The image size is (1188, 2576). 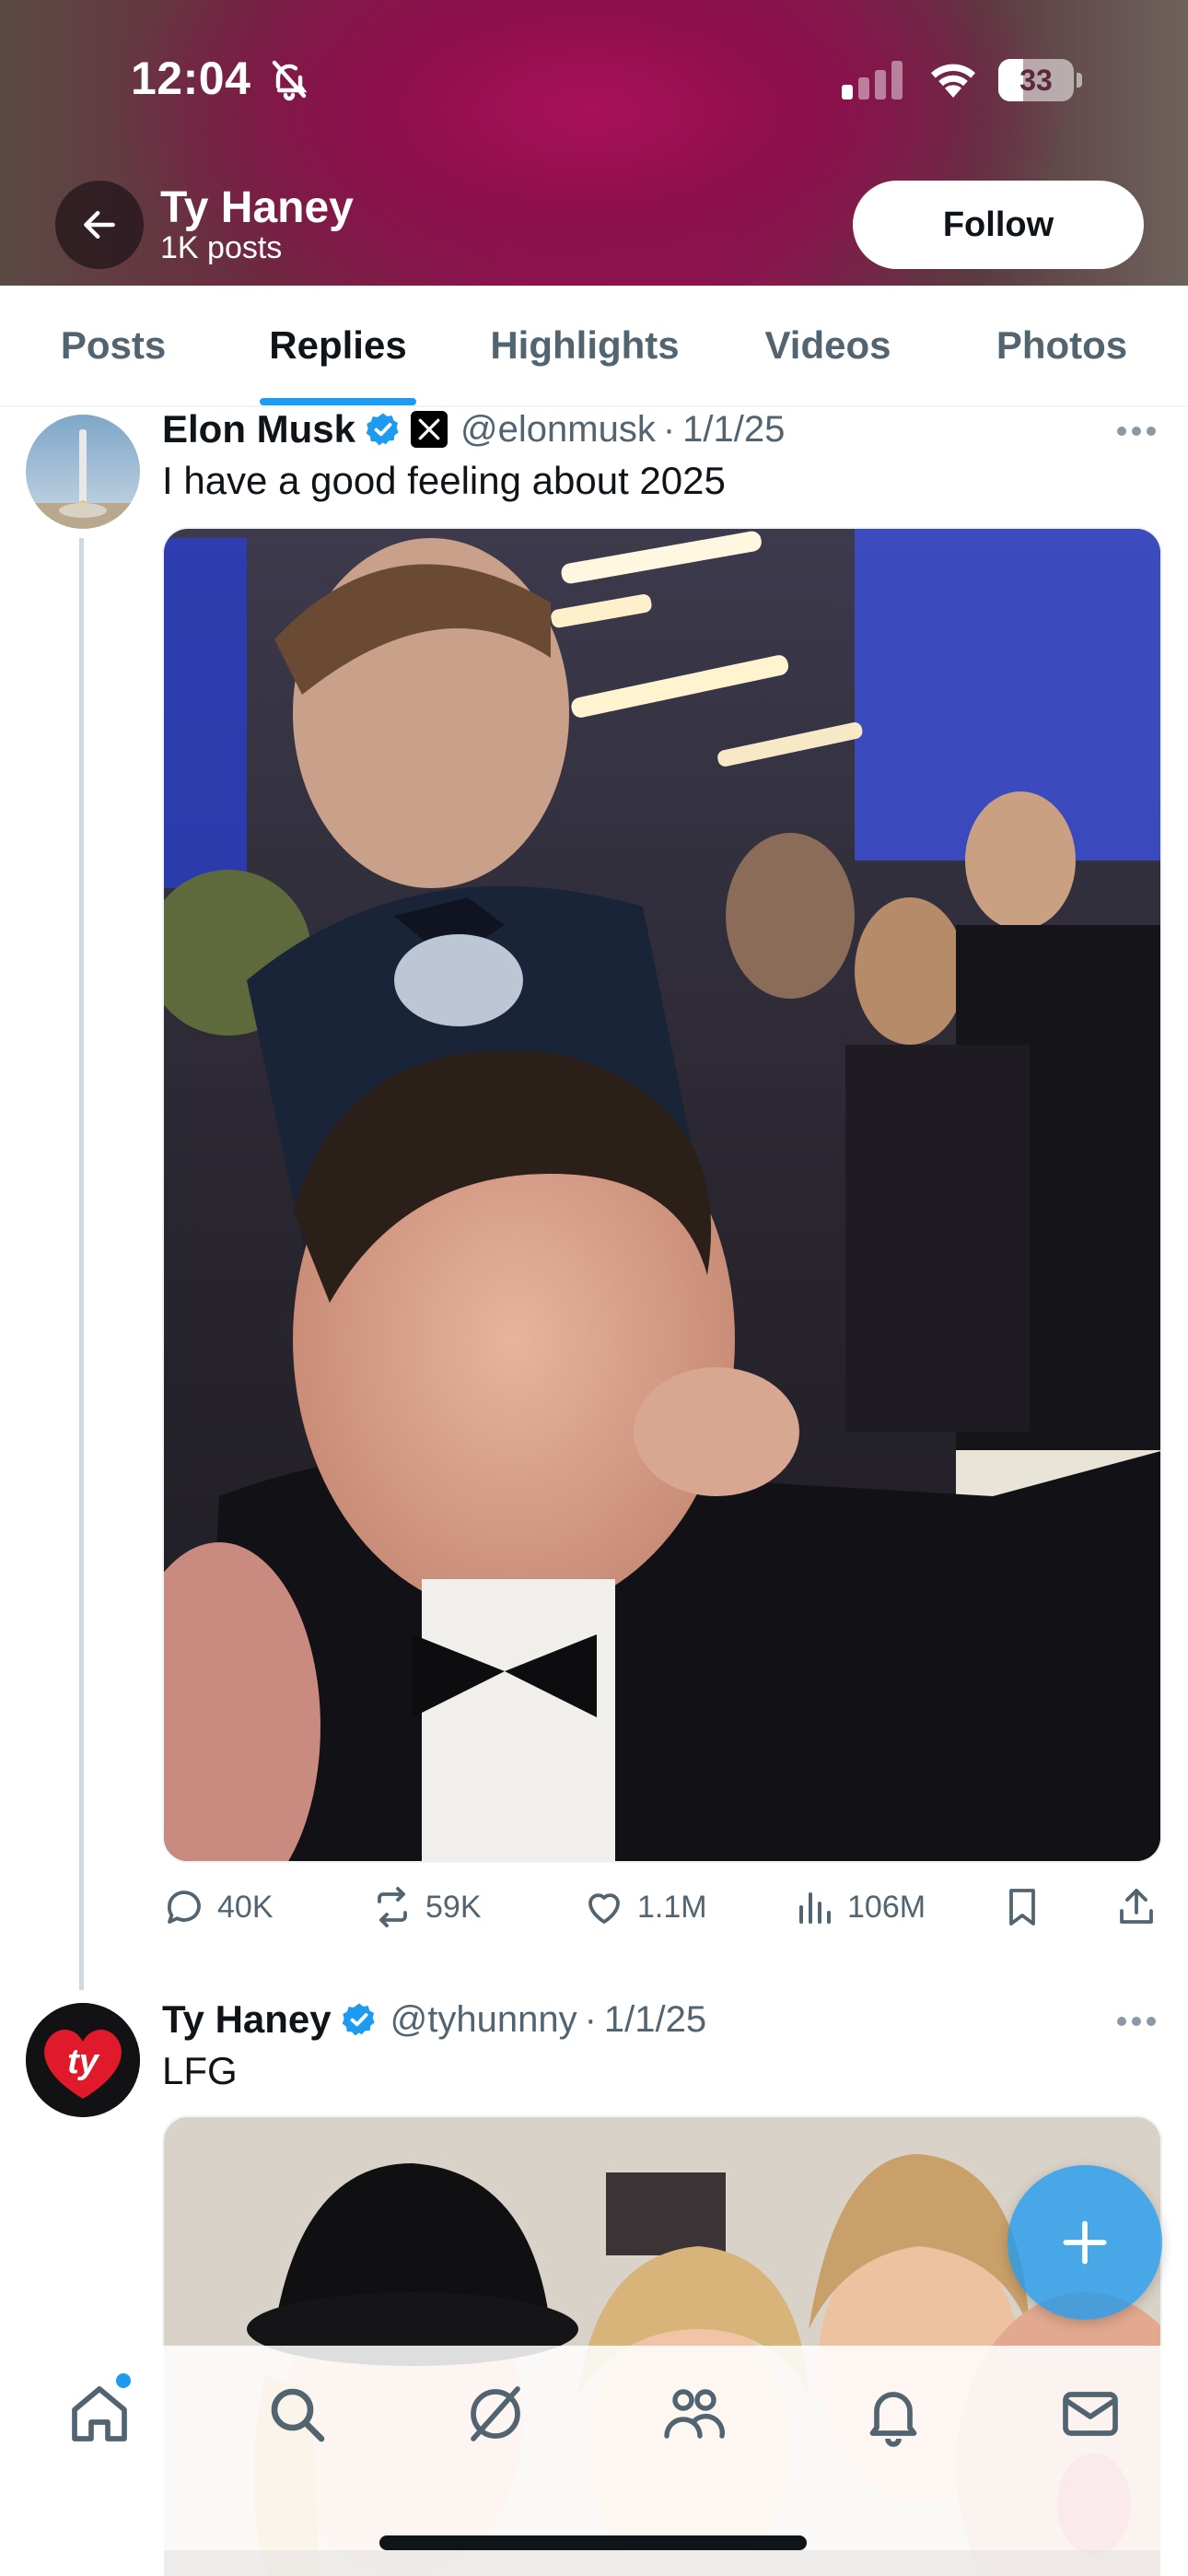 What do you see at coordinates (953, 81) in the screenshot?
I see `wifi-icon` at bounding box center [953, 81].